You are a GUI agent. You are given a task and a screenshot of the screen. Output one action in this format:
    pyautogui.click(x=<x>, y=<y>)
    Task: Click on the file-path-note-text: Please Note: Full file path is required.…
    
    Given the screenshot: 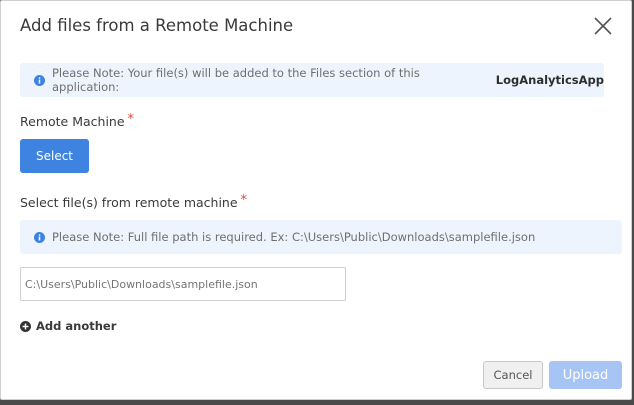 What is the action you would take?
    pyautogui.click(x=294, y=237)
    